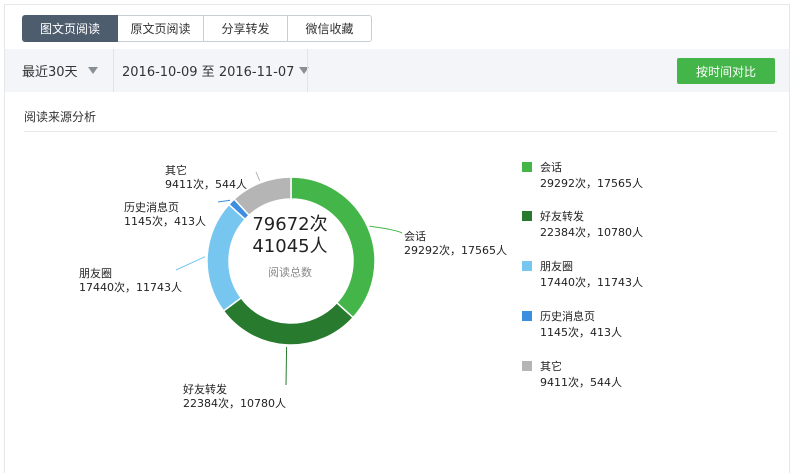 The width and height of the screenshot is (800, 473). What do you see at coordinates (130, 287) in the screenshot?
I see `slice-label-values: 17440次，11743人` at bounding box center [130, 287].